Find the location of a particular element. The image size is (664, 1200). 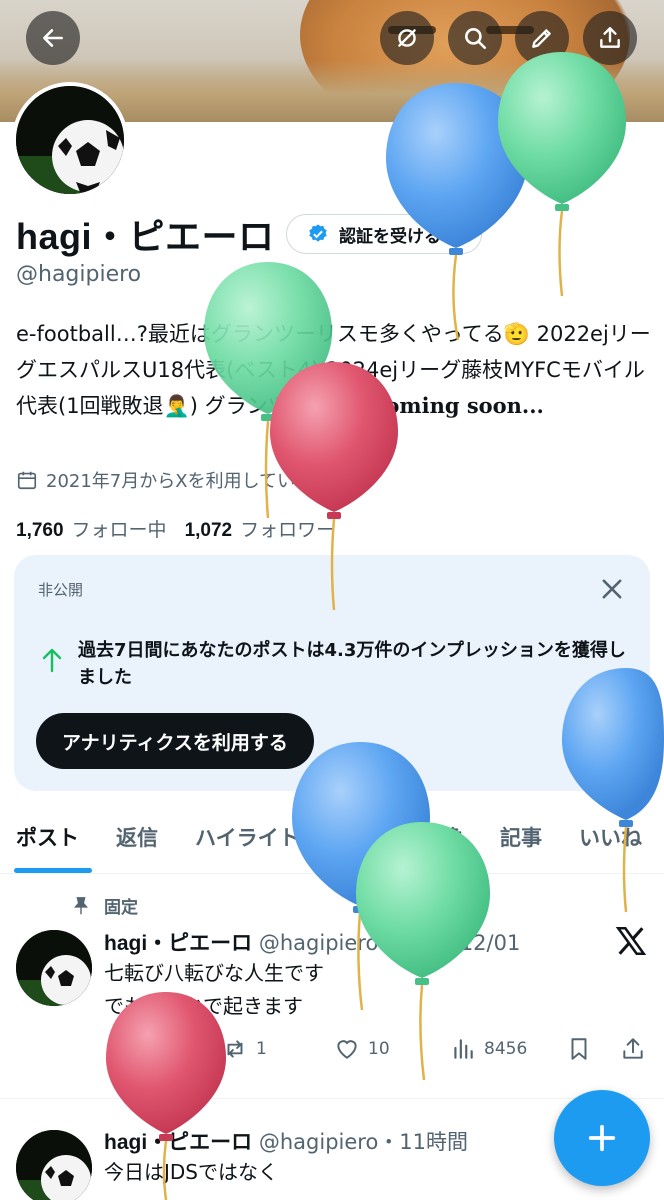

tab-videos: 動画 is located at coordinates (363, 837).